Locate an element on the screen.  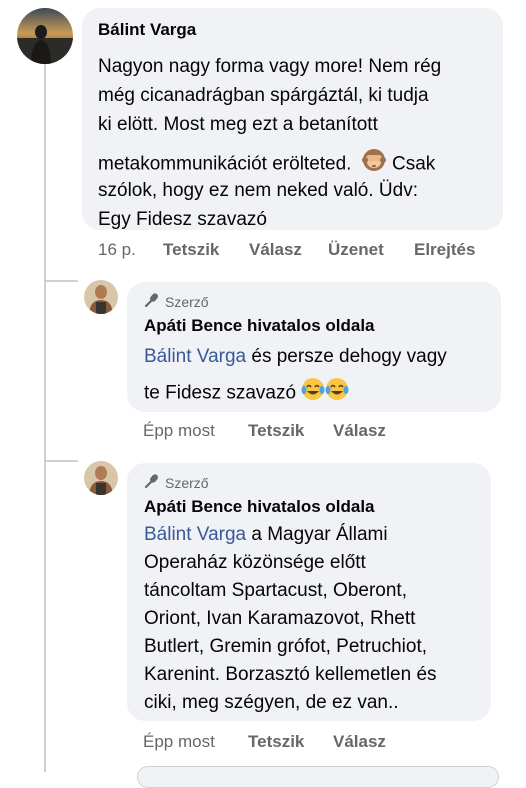
comment-line: Csak is located at coordinates (414, 164).